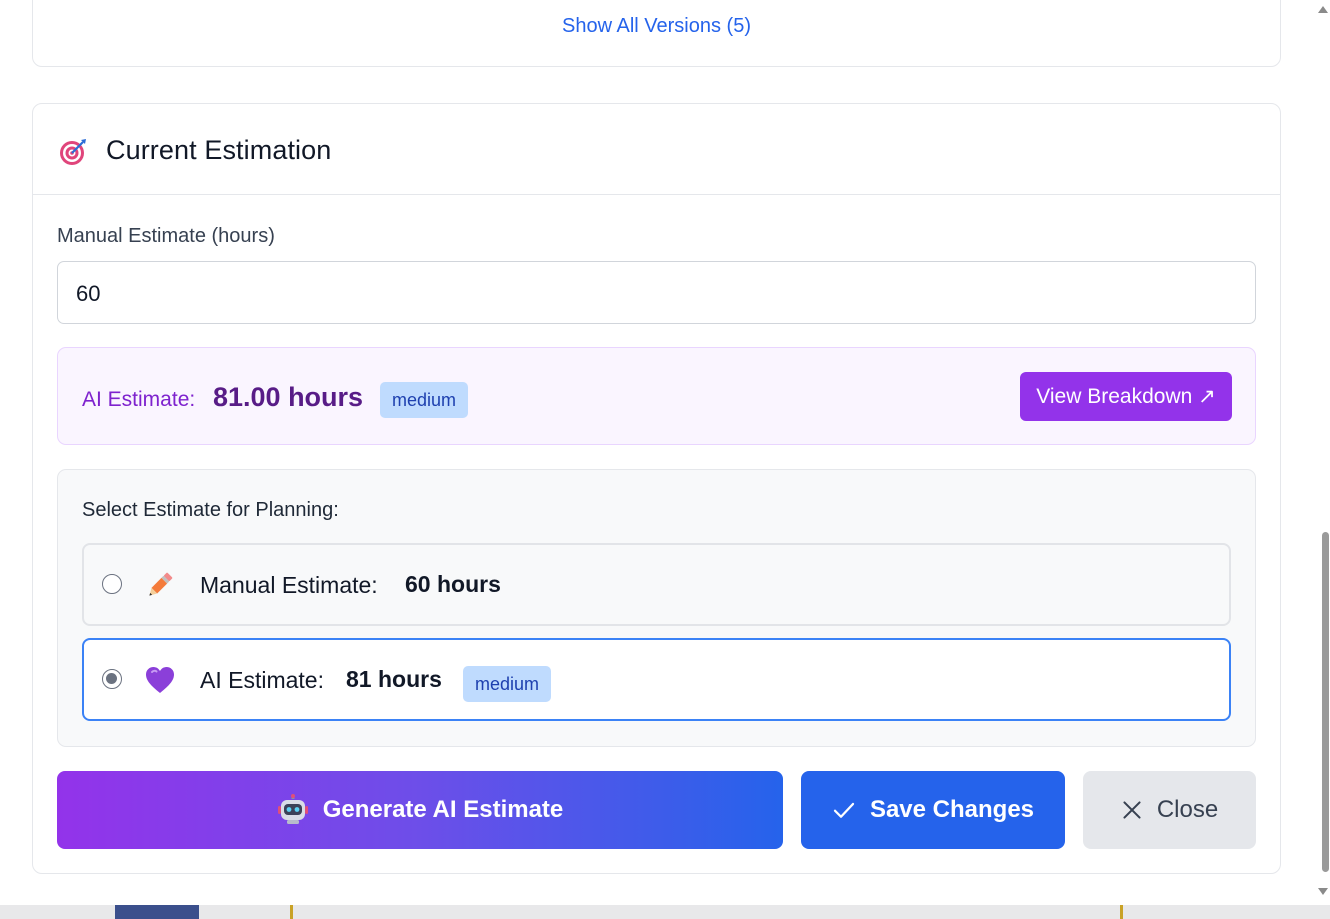 Image resolution: width=1330 pixels, height=919 pixels. What do you see at coordinates (1323, 9) in the screenshot?
I see `scroll-up-arrow-icon` at bounding box center [1323, 9].